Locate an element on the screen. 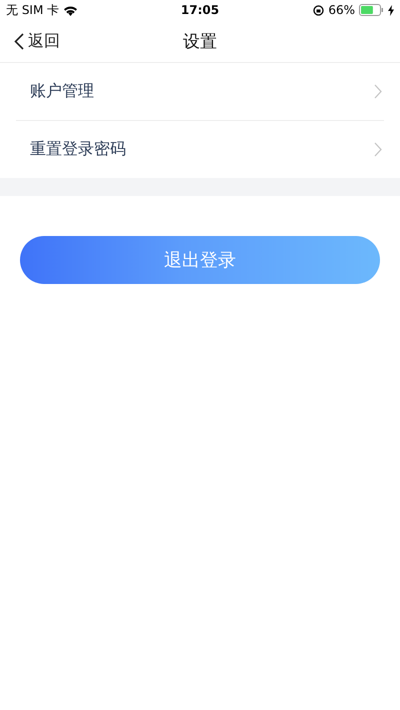  menu-item-label: 重置登录密码 is located at coordinates (78, 149).